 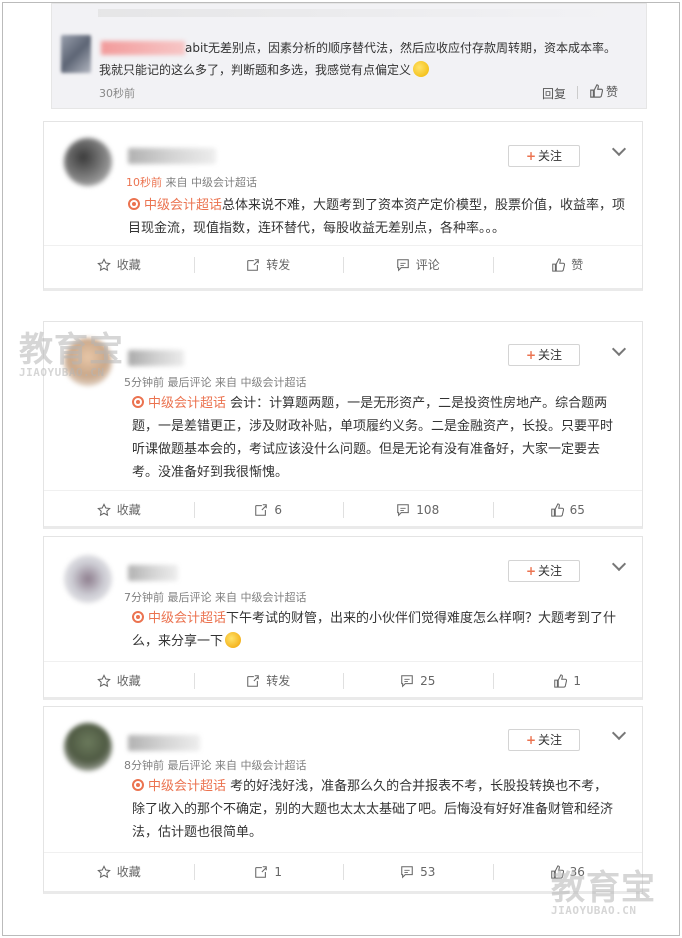 I want to click on watermark-url: JIAOYUBAO.CN, so click(x=594, y=910).